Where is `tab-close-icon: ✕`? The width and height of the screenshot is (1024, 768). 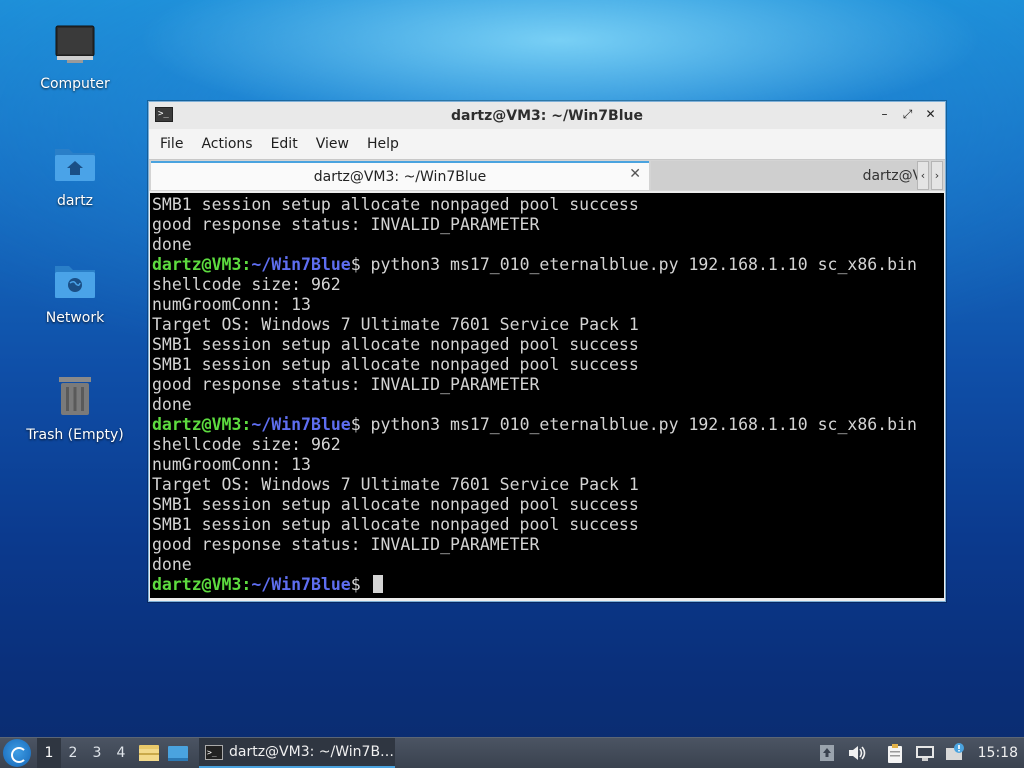 tab-close-icon: ✕ is located at coordinates (635, 174).